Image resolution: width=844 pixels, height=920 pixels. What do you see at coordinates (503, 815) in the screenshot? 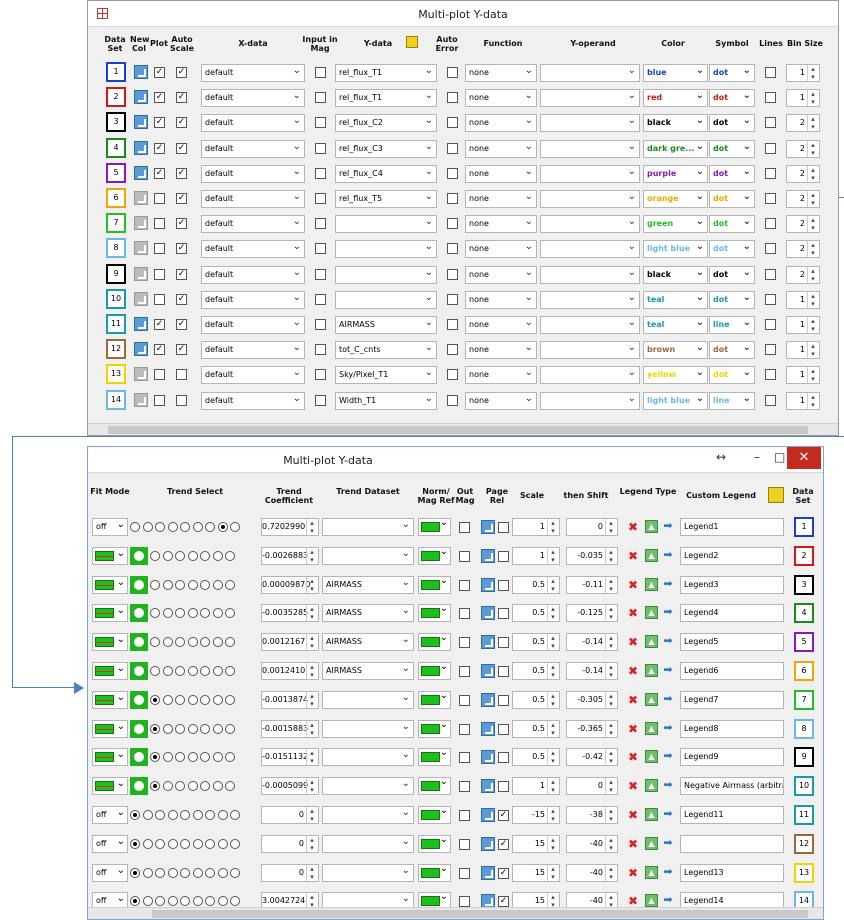
I see `pagerel-checkbox: ✓` at bounding box center [503, 815].